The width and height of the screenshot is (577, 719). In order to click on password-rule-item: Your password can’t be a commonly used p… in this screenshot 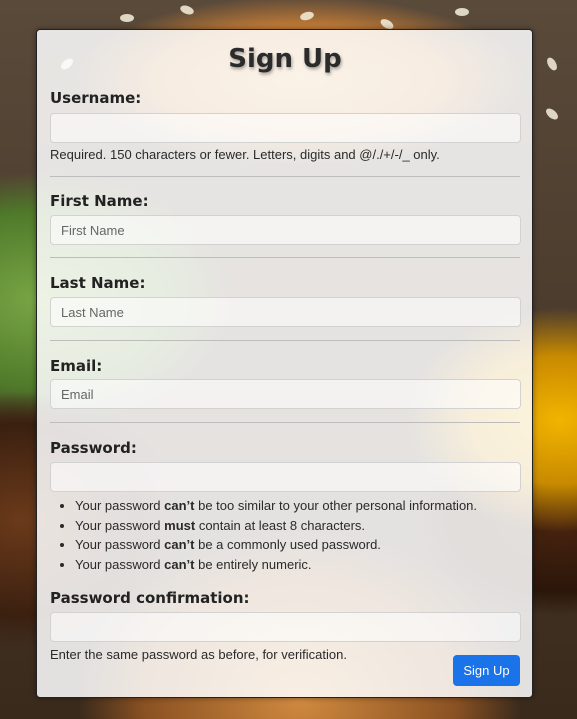, I will do `click(297, 545)`.